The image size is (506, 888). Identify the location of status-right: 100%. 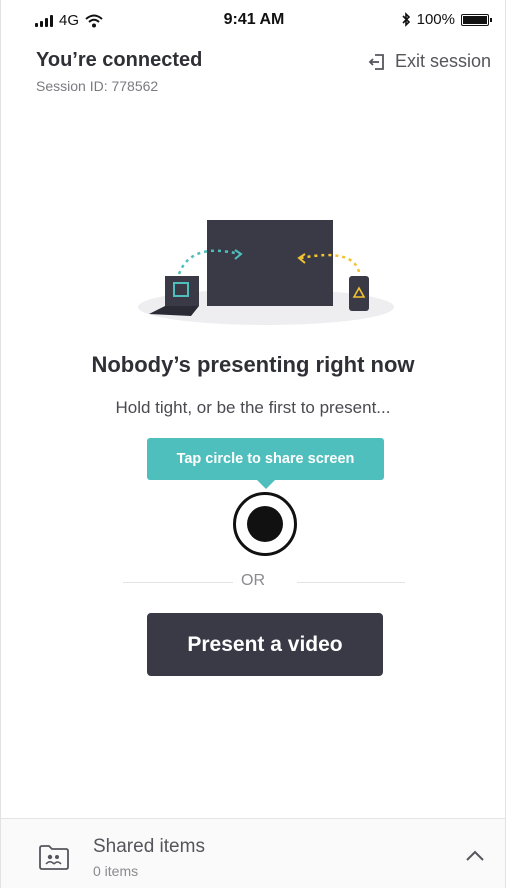
(446, 19).